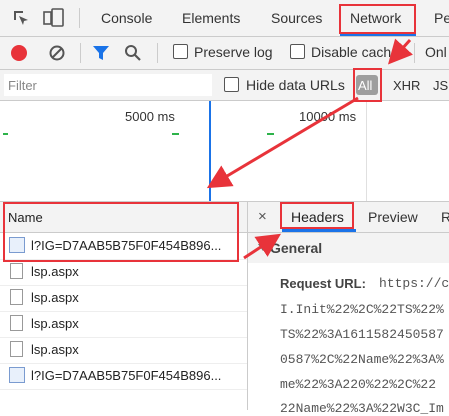 The width and height of the screenshot is (449, 416). I want to click on arrow-network-to-all, so click(400, 51).